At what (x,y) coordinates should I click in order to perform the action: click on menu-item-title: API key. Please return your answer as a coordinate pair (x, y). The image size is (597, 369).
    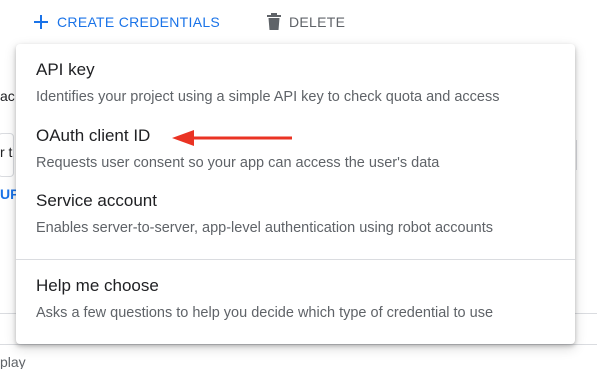
    Looking at the image, I should click on (65, 69).